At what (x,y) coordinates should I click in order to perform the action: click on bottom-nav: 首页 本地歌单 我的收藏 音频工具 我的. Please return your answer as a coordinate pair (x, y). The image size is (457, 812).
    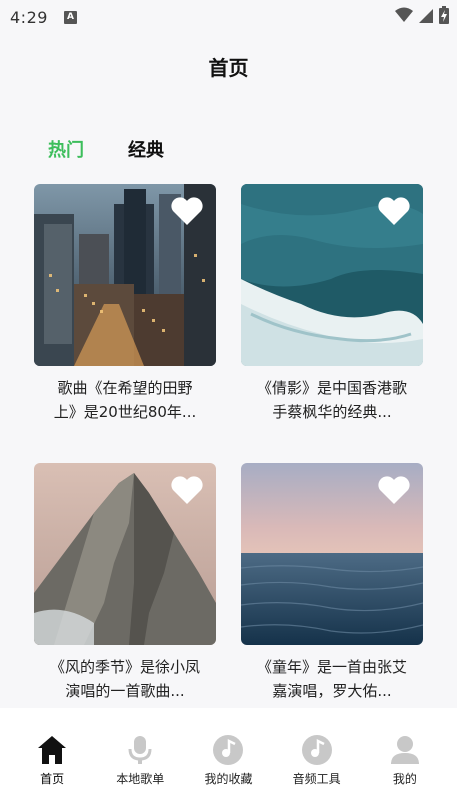
    Looking at the image, I should click on (228, 760).